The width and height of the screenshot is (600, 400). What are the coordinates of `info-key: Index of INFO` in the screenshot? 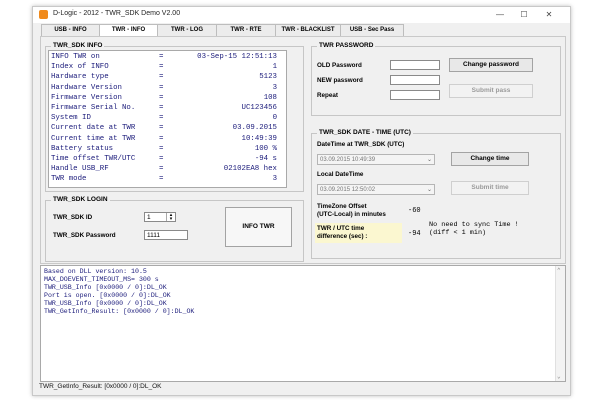 It's located at (80, 67).